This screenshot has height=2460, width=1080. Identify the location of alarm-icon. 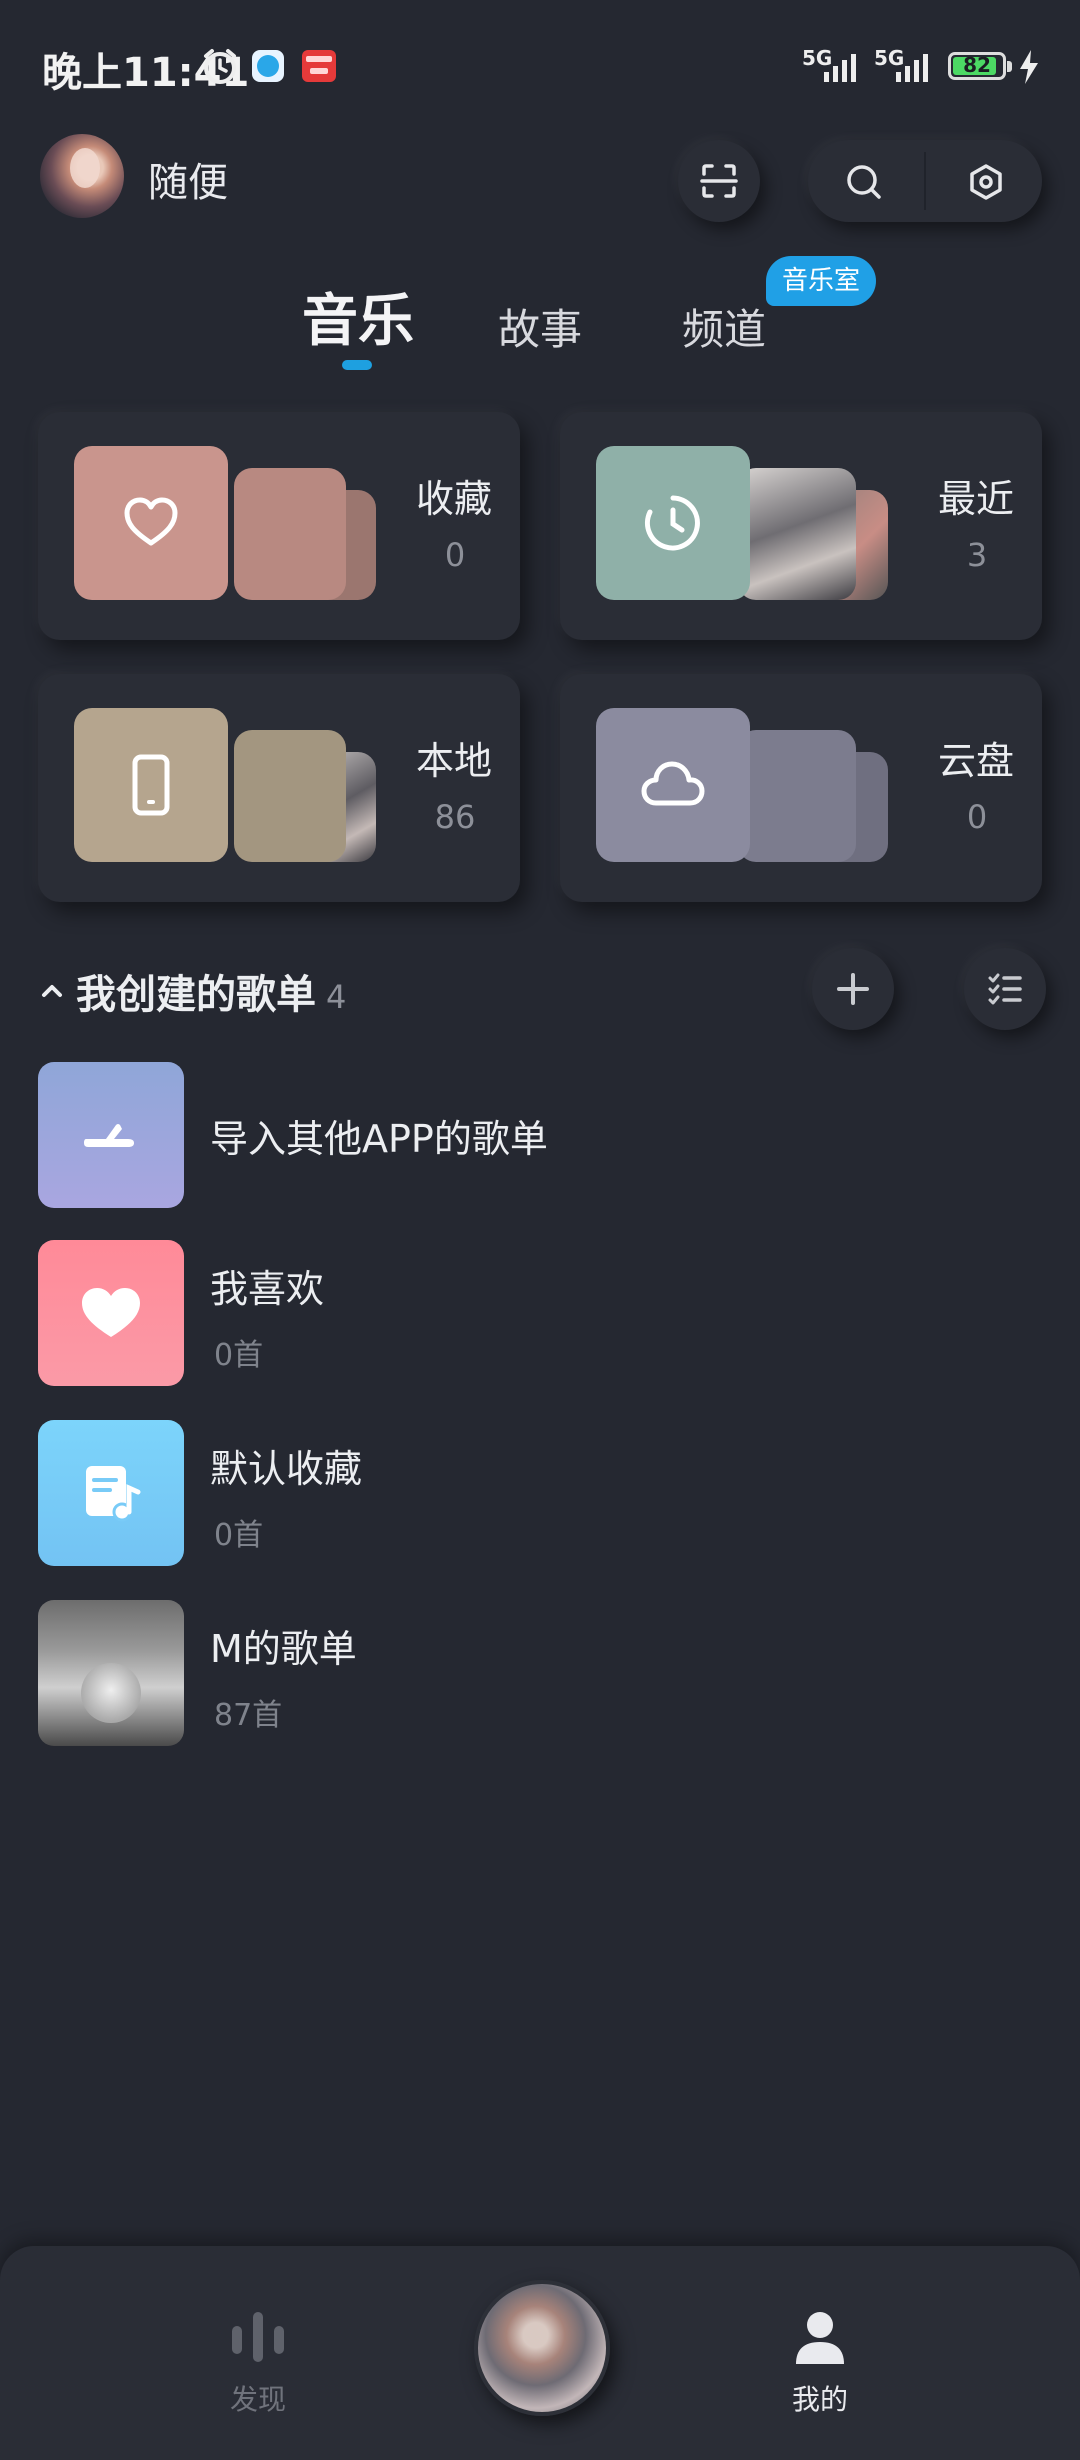
(220, 66).